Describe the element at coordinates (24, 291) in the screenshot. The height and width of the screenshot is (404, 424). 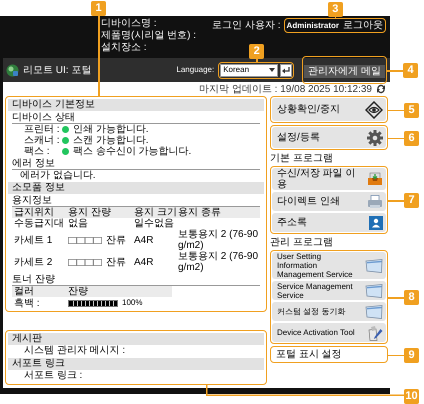
I see `column-header: 컬러` at that location.